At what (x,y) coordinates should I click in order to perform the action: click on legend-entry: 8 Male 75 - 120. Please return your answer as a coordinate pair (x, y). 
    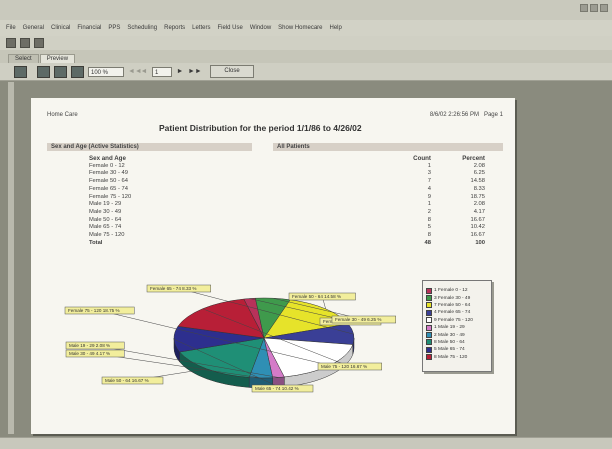
    Looking at the image, I should click on (457, 357).